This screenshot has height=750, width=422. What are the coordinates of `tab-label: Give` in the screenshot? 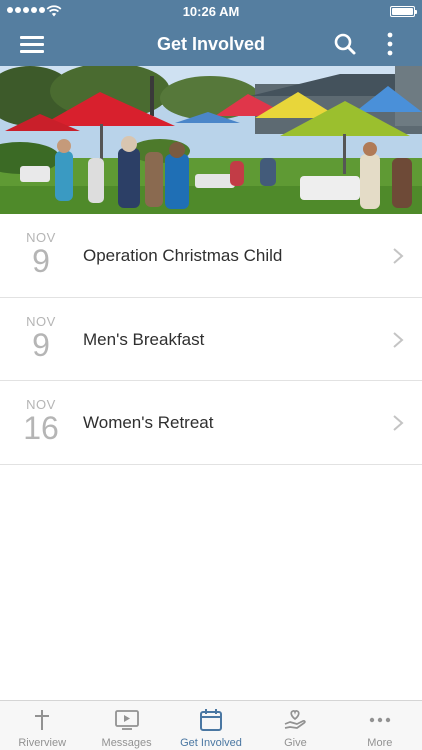 It's located at (295, 743).